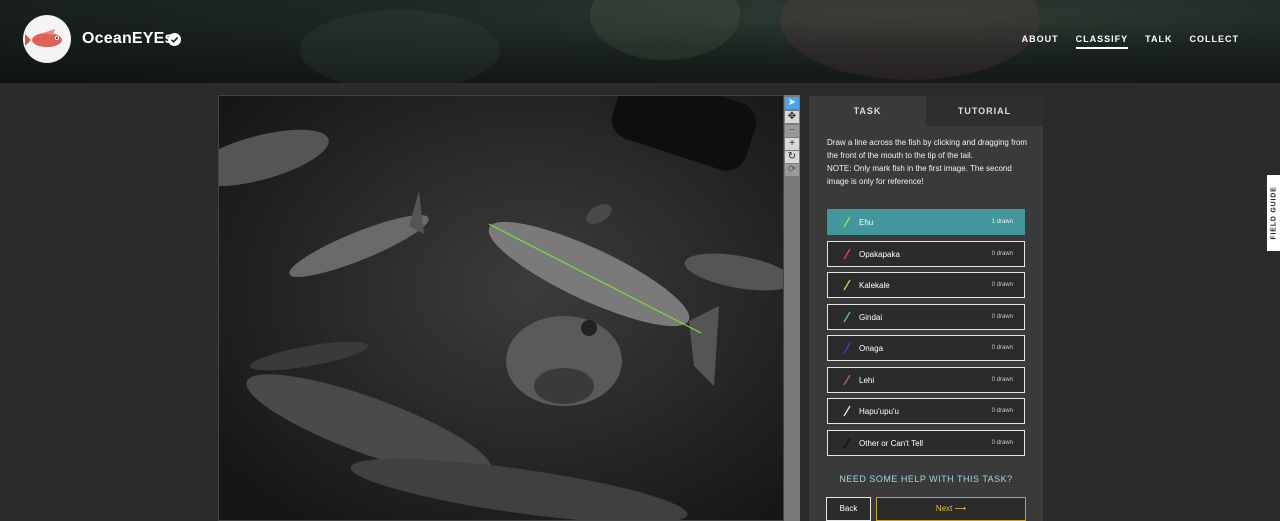  I want to click on tool-choice-other: Other or Can't Tell 0 drawn, so click(926, 443).